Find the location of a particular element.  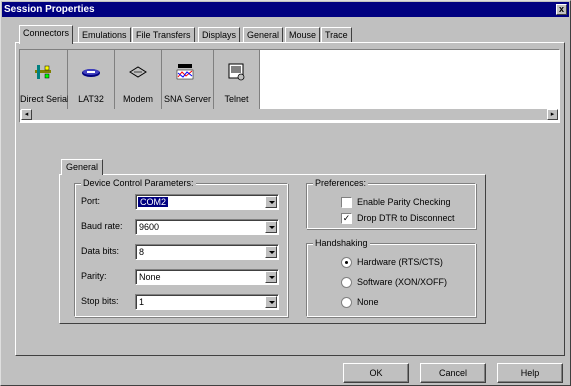

parity-label: Parity: is located at coordinates (94, 276).